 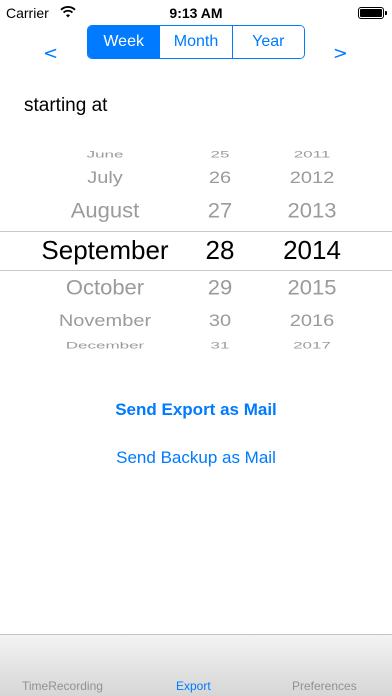 I want to click on segment-month: Month, so click(x=195, y=42).